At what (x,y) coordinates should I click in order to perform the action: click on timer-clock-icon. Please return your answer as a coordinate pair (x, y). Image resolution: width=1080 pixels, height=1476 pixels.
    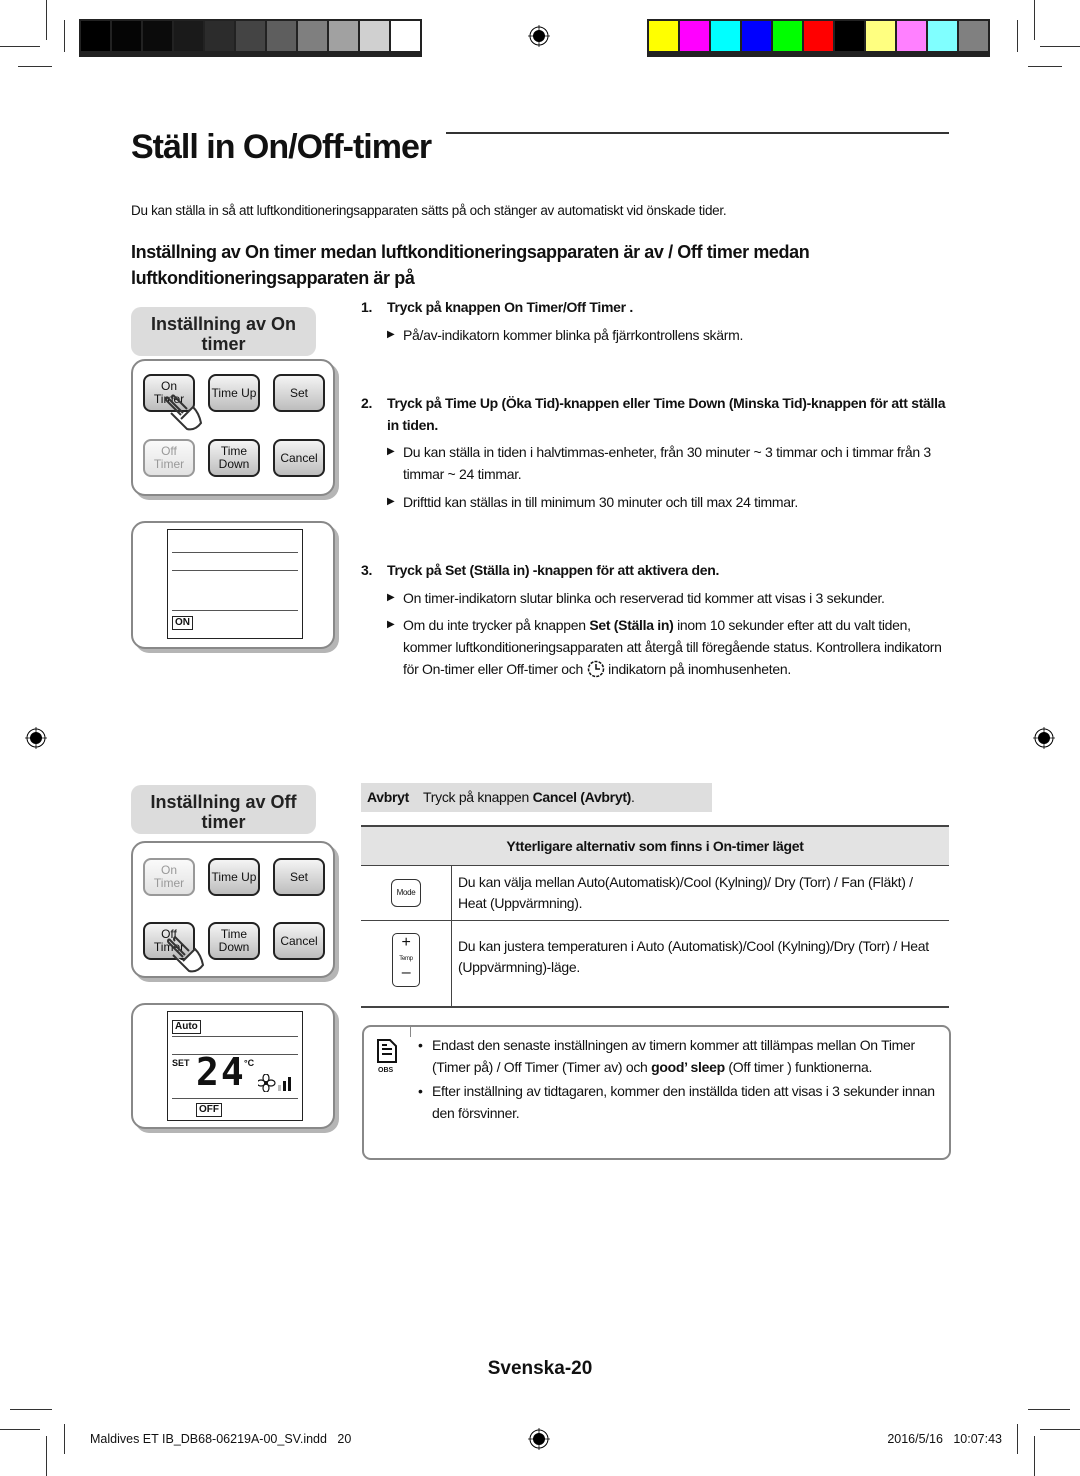
    Looking at the image, I should click on (595, 669).